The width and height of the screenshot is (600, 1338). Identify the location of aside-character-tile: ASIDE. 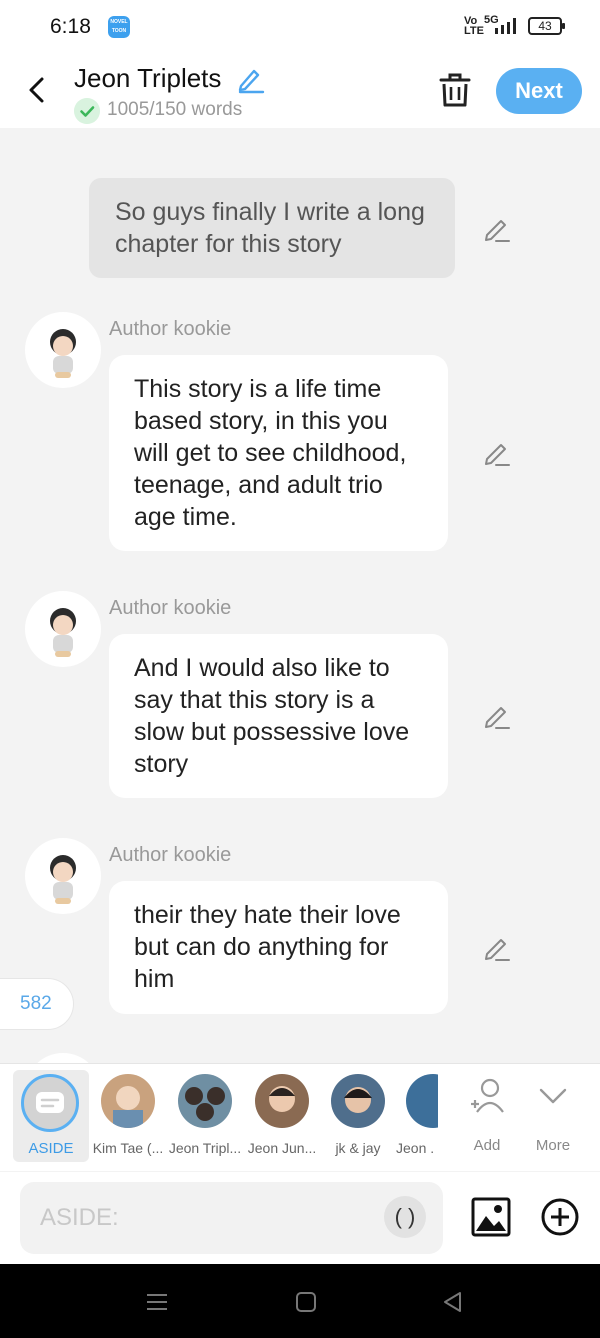
(51, 1116).